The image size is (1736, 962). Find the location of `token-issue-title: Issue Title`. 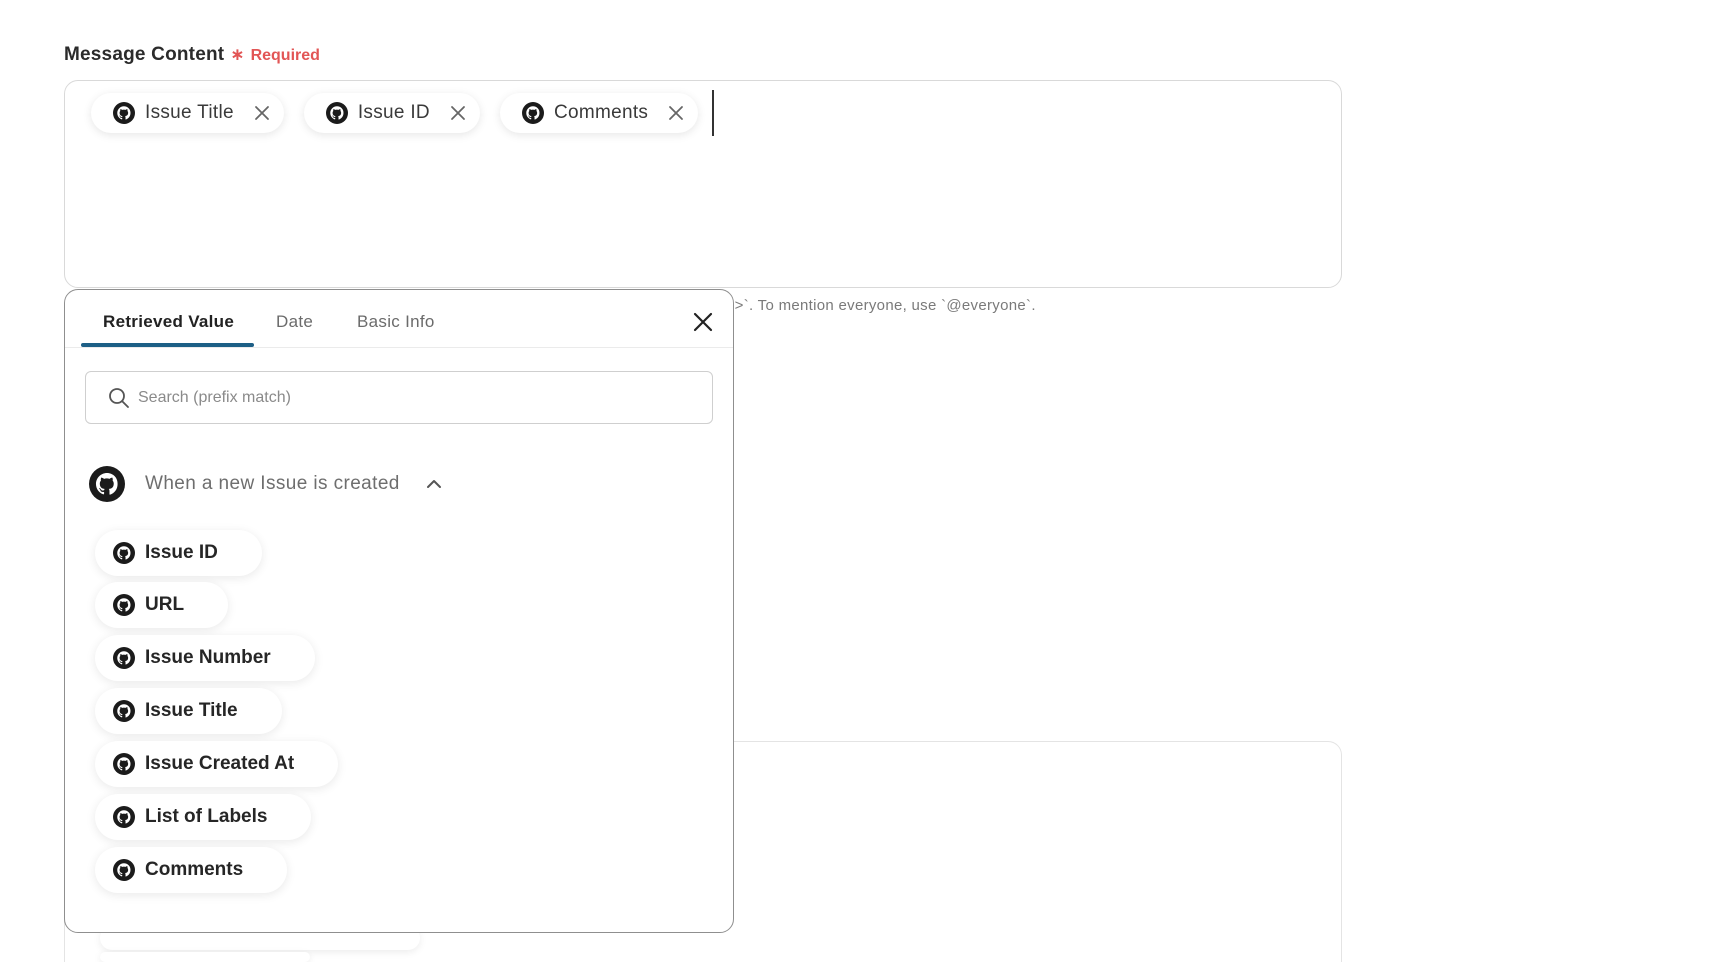

token-issue-title: Issue Title is located at coordinates (187, 113).